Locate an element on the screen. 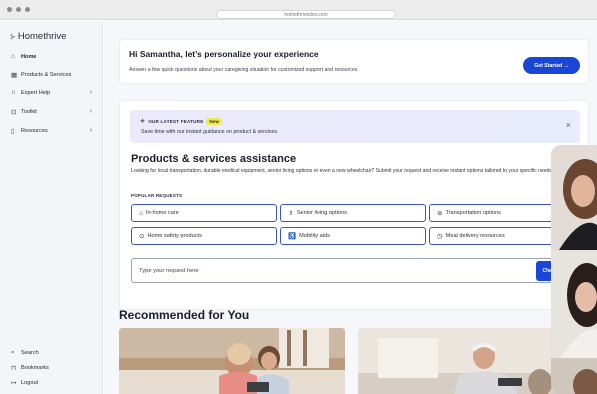 This screenshot has height=394, width=597. chip-label: Home safety products is located at coordinates (174, 236).